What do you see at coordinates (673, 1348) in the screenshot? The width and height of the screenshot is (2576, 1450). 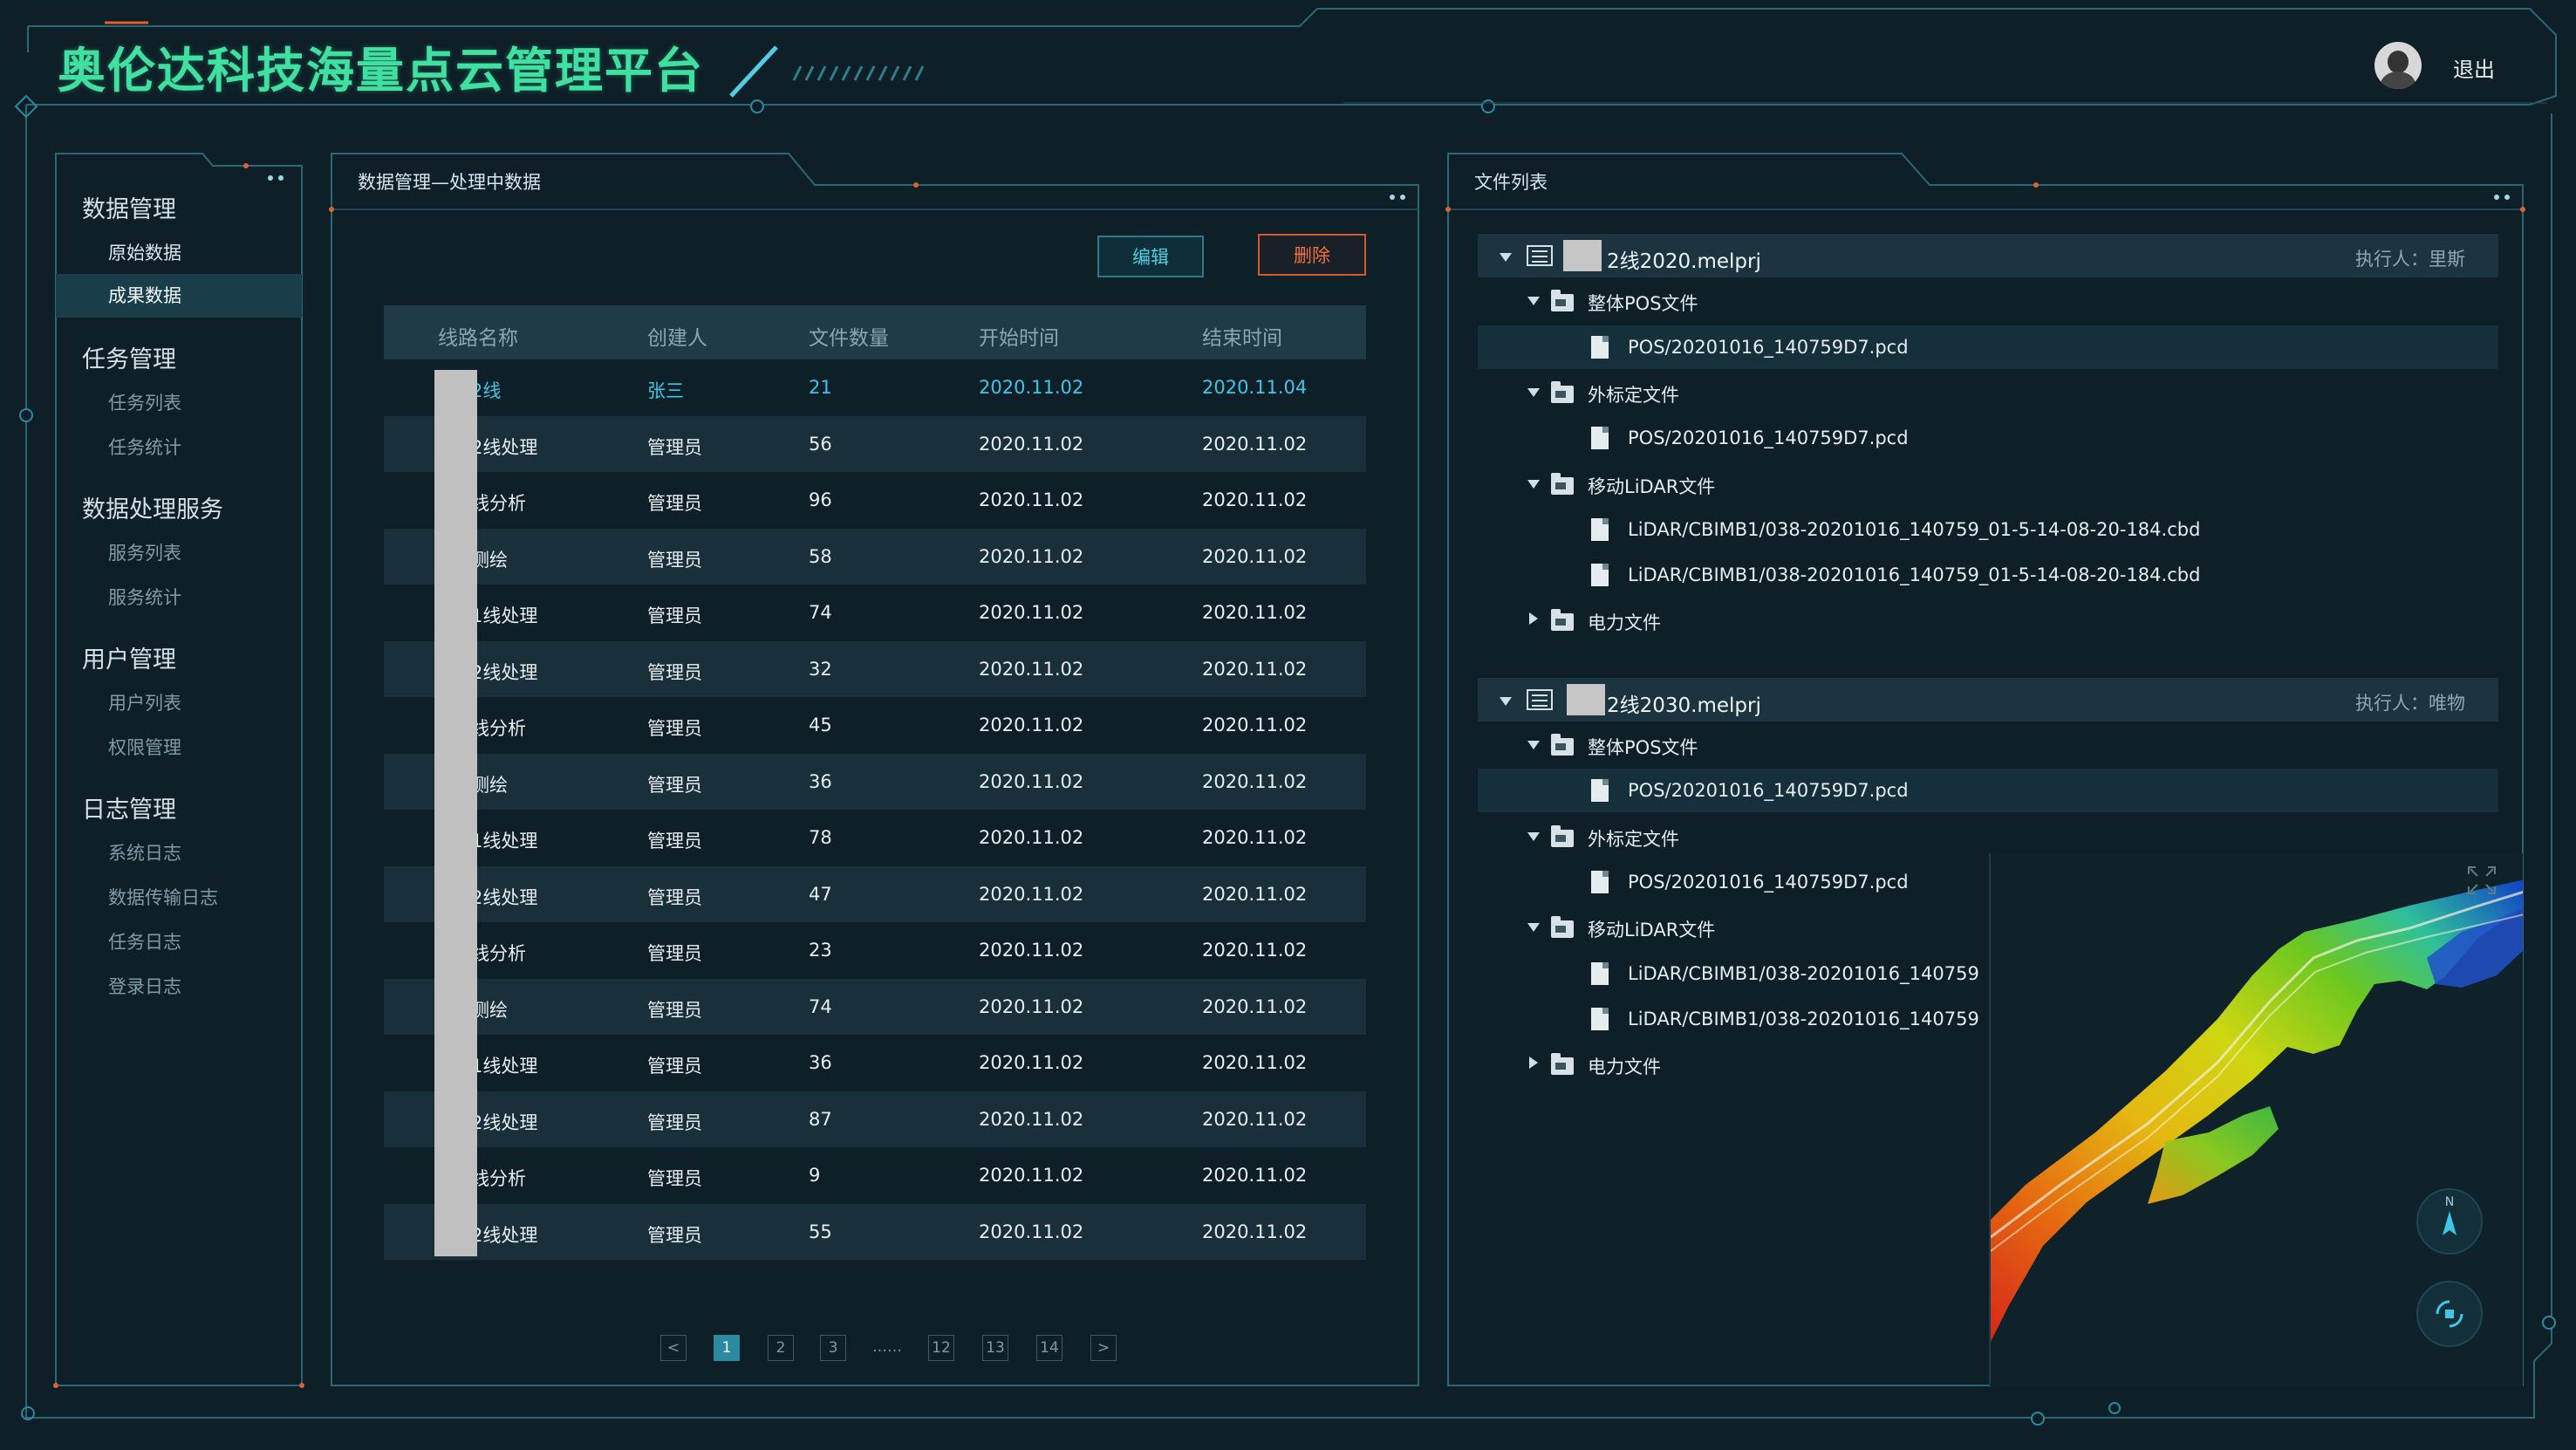 I see `page-prev-button: <` at bounding box center [673, 1348].